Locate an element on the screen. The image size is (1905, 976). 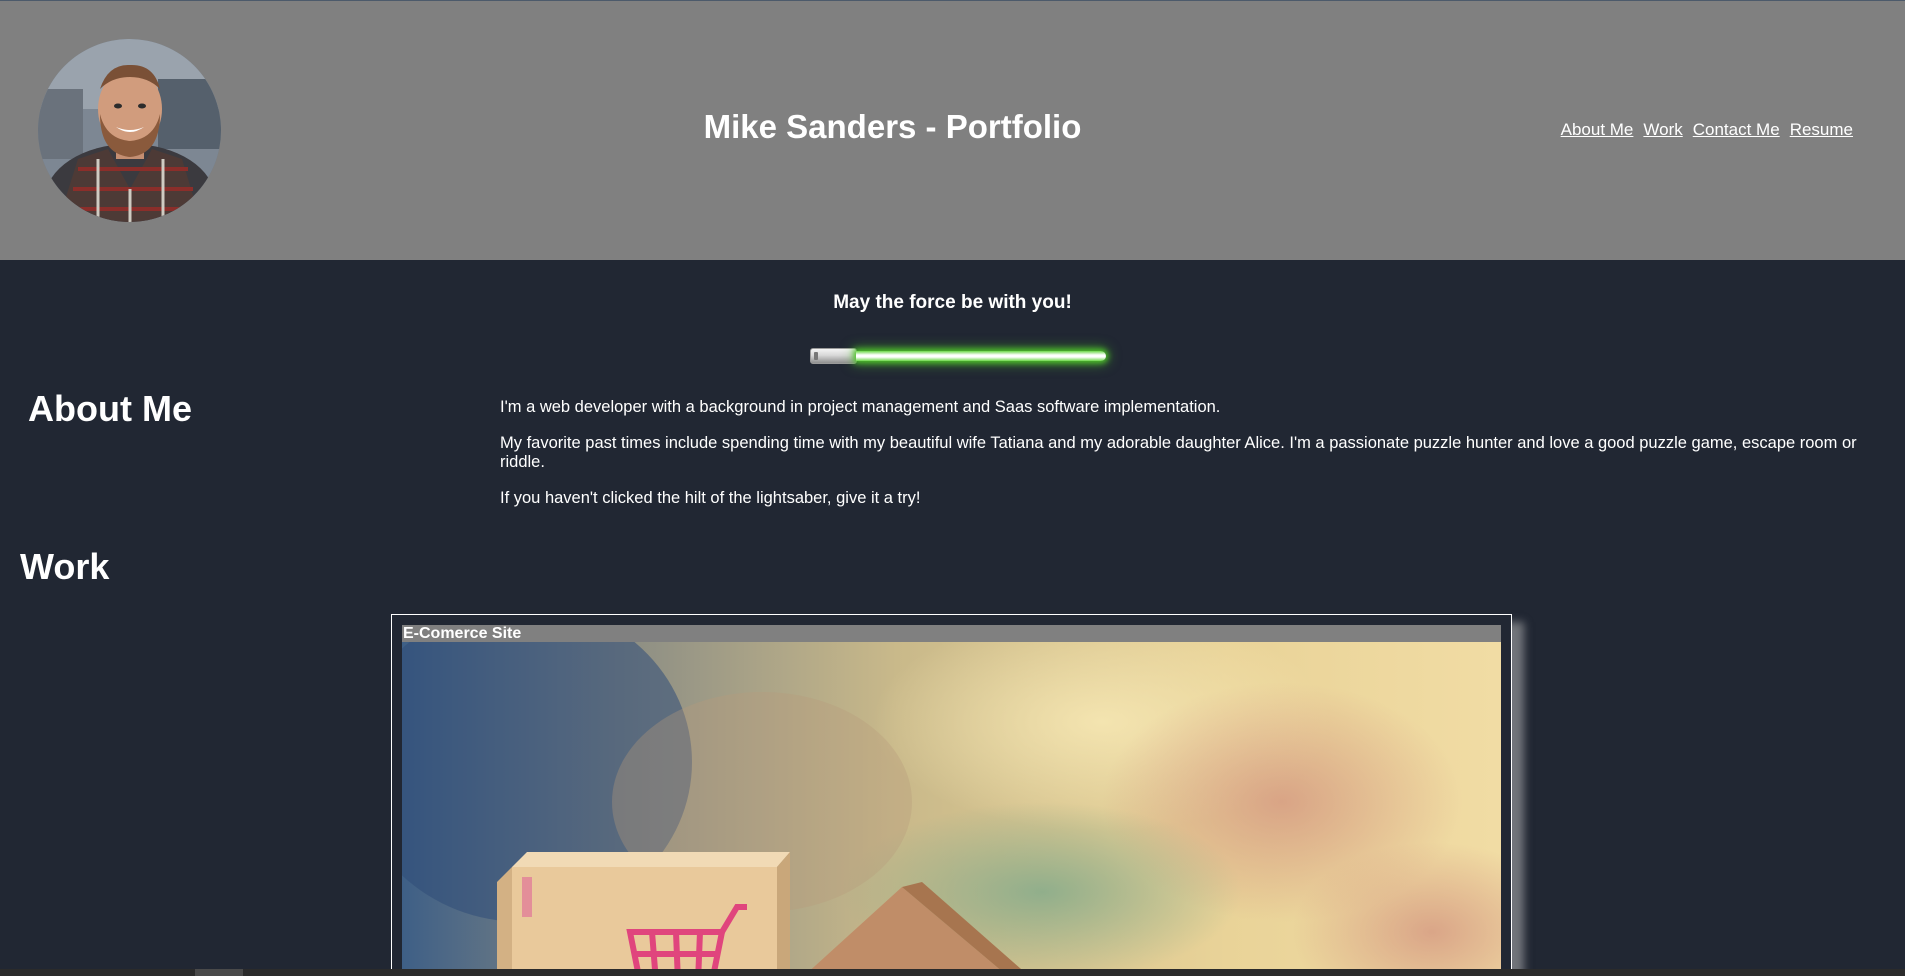
tagline: May the force be with you! is located at coordinates (952, 302).